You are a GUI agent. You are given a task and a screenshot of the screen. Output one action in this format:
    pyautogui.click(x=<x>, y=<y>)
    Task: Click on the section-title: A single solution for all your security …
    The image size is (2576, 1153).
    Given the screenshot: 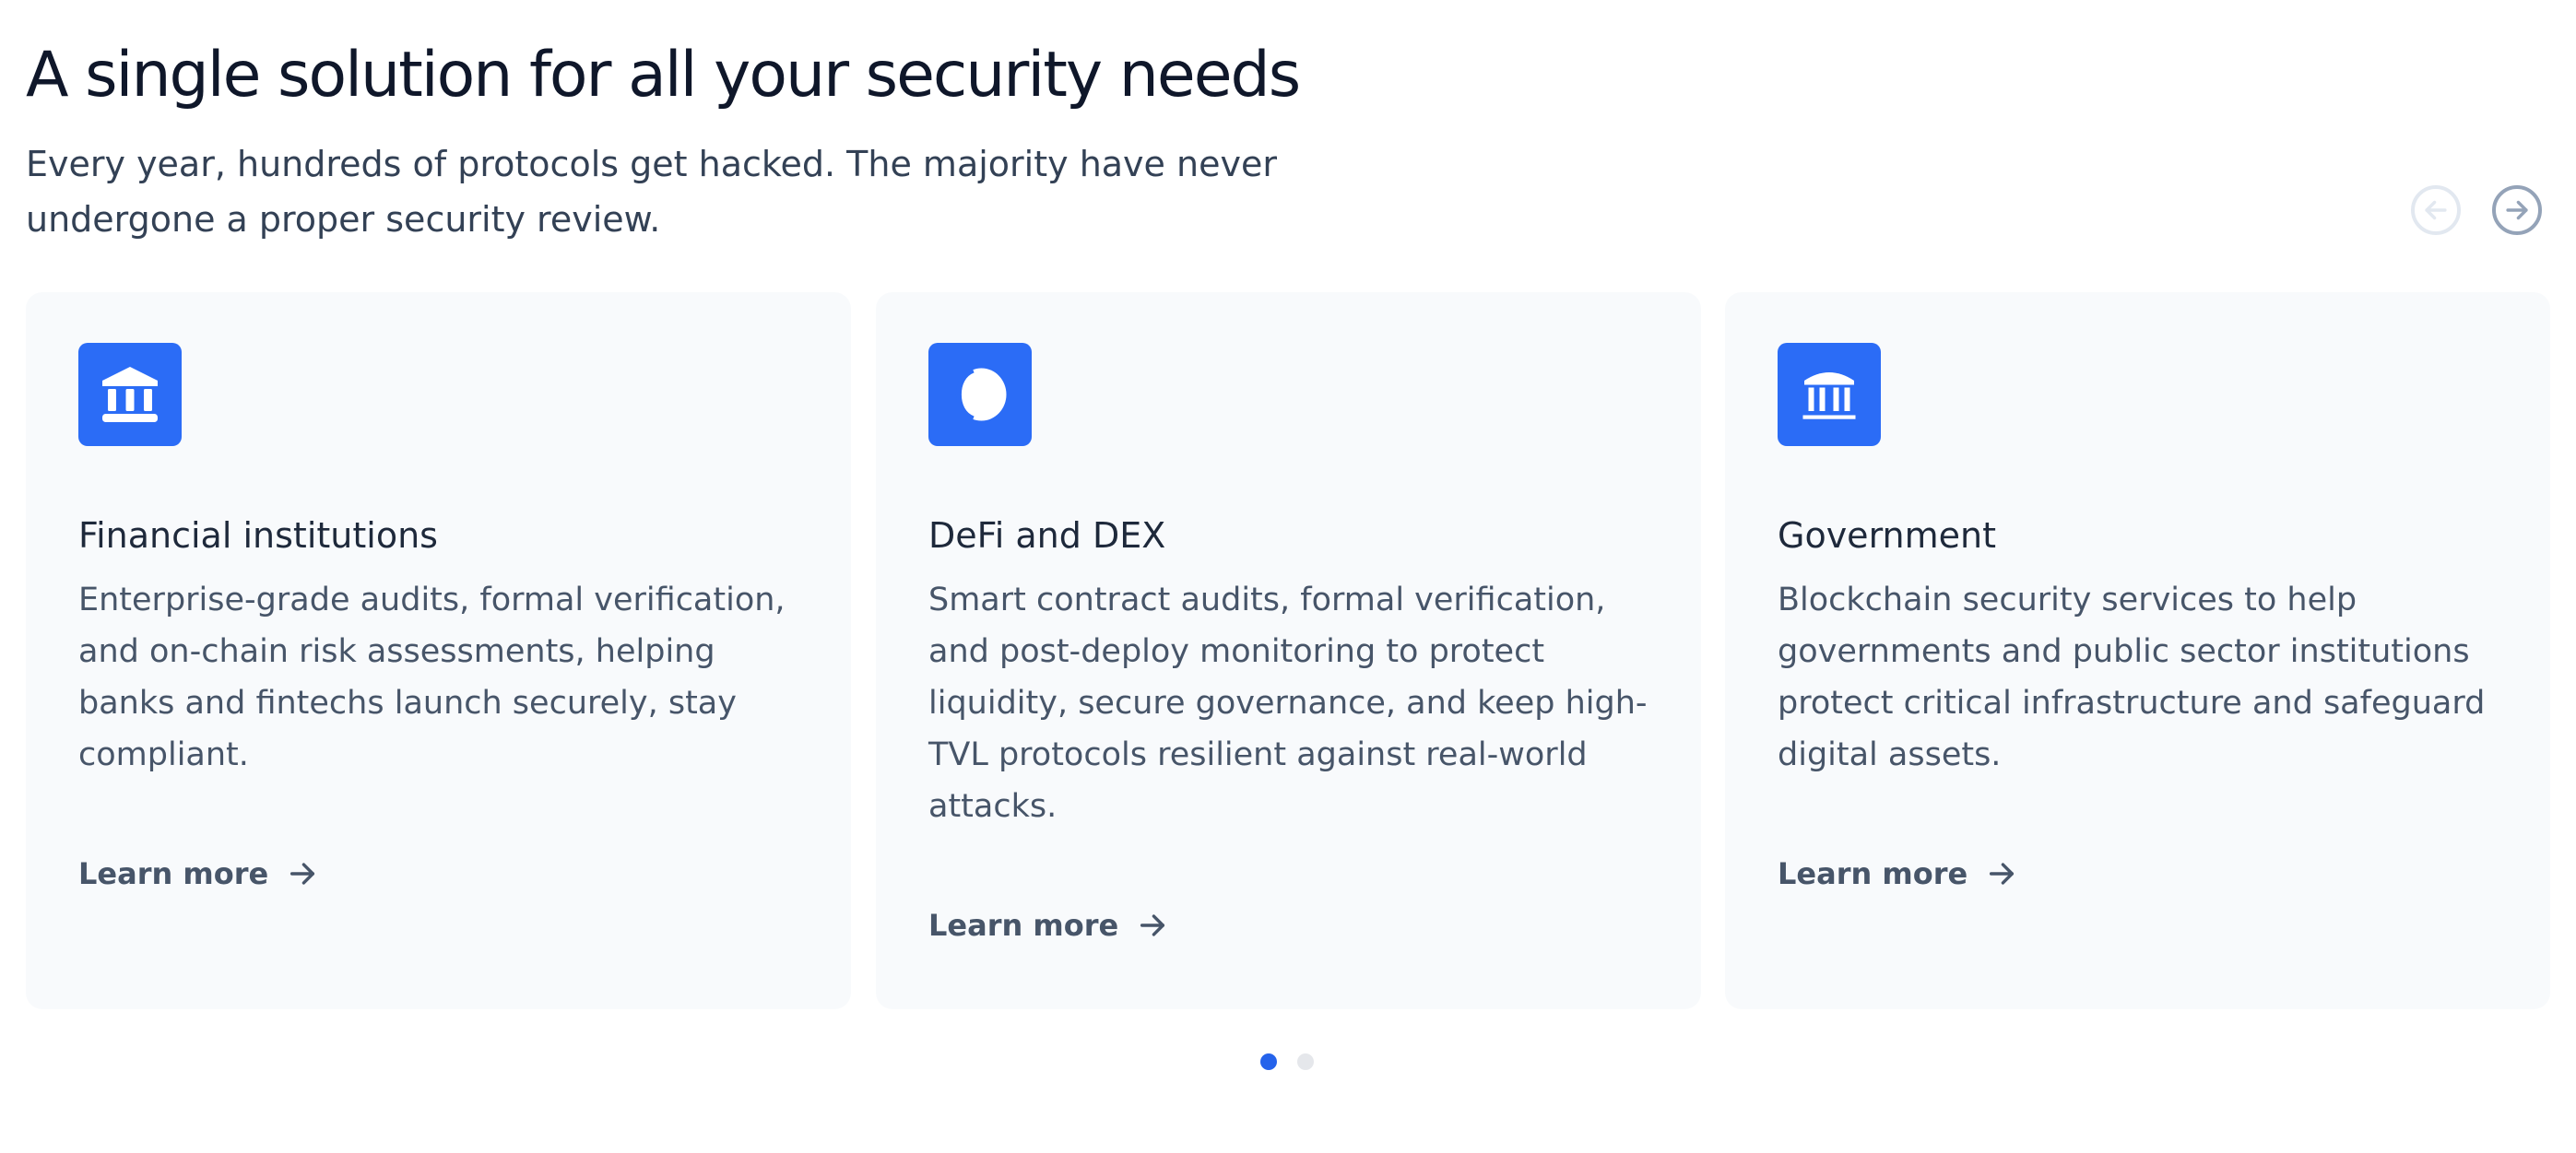 What is the action you would take?
    pyautogui.click(x=663, y=75)
    